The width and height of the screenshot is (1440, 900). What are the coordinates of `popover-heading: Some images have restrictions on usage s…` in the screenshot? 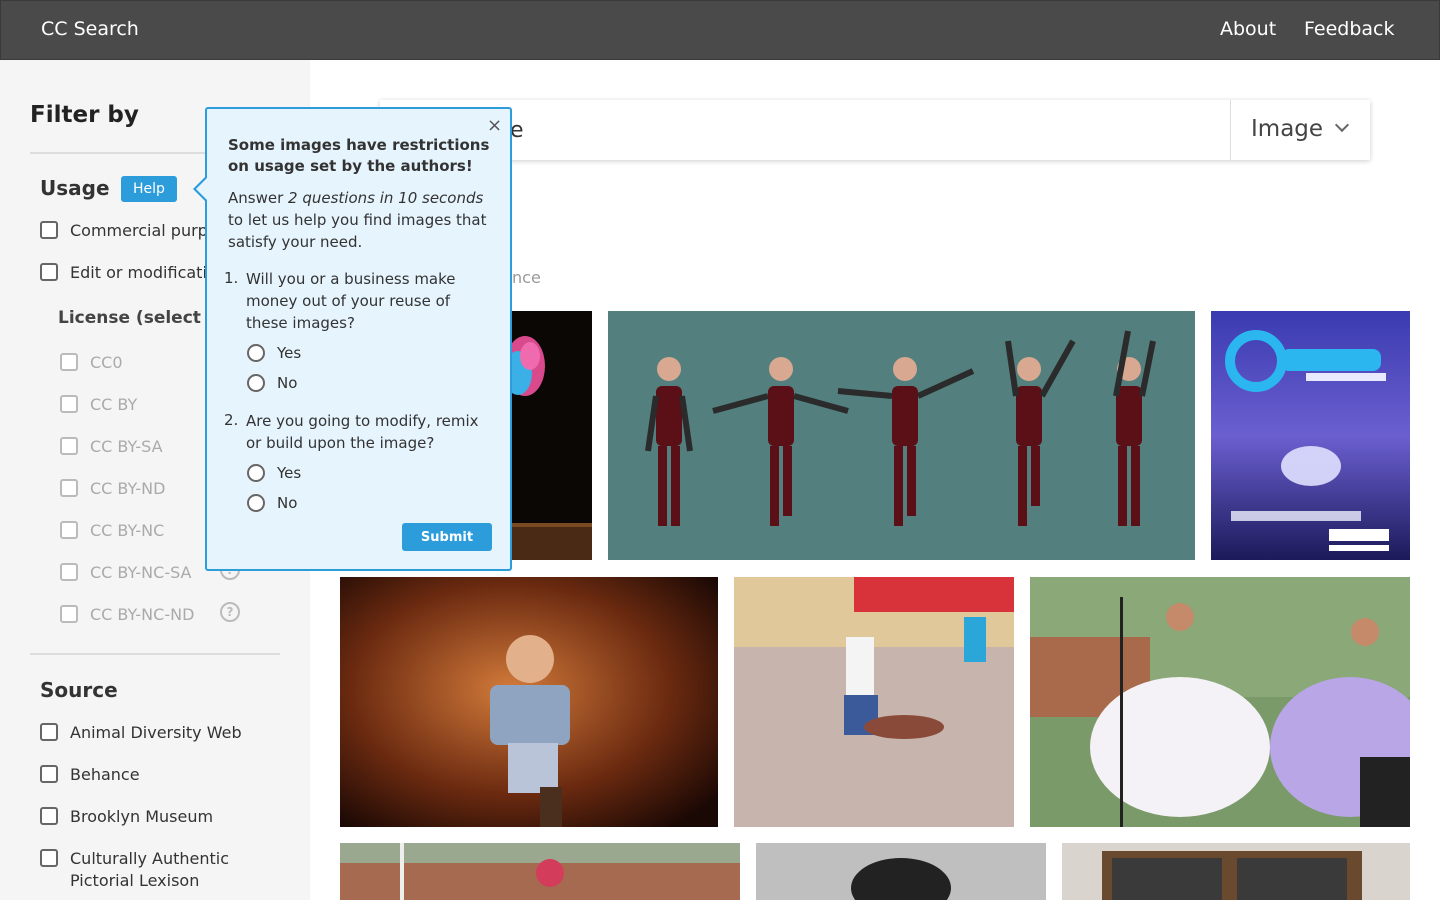 It's located at (359, 155).